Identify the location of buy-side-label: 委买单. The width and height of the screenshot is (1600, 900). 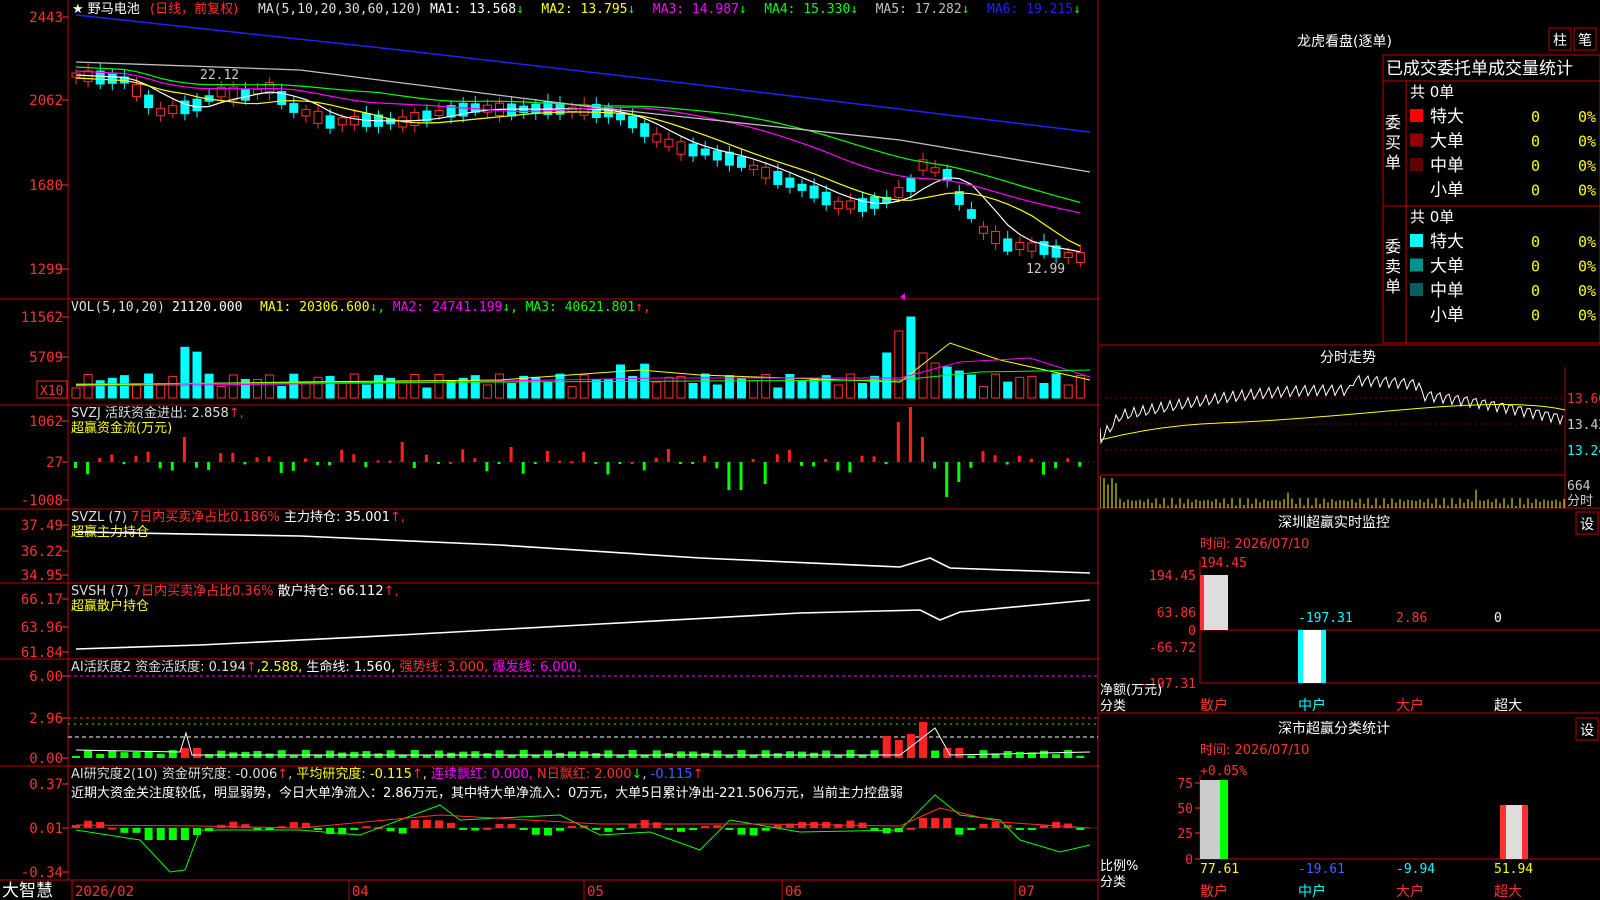
(1393, 142).